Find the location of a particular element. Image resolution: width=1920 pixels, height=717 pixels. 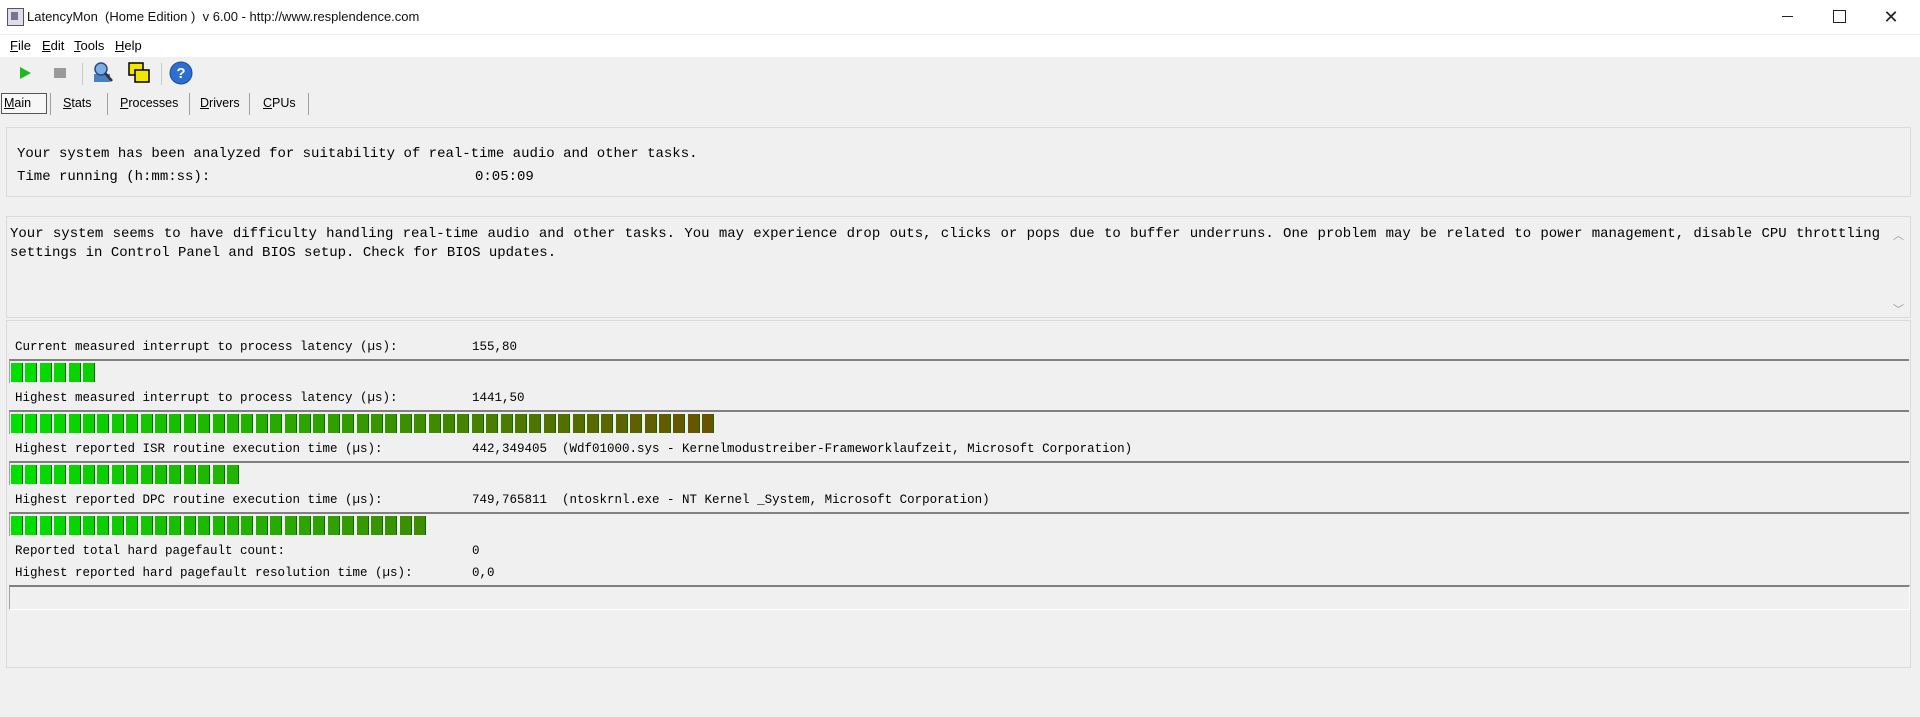

analyze-button is located at coordinates (103, 73).